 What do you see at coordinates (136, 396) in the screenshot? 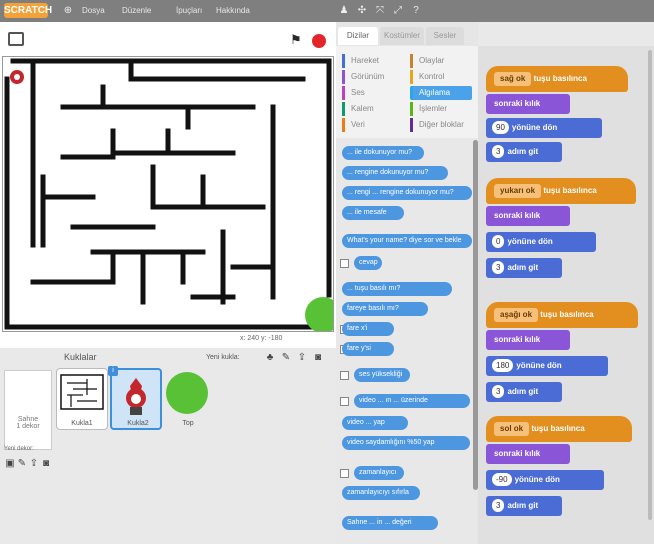
I see `character-sprite-icon` at bounding box center [136, 396].